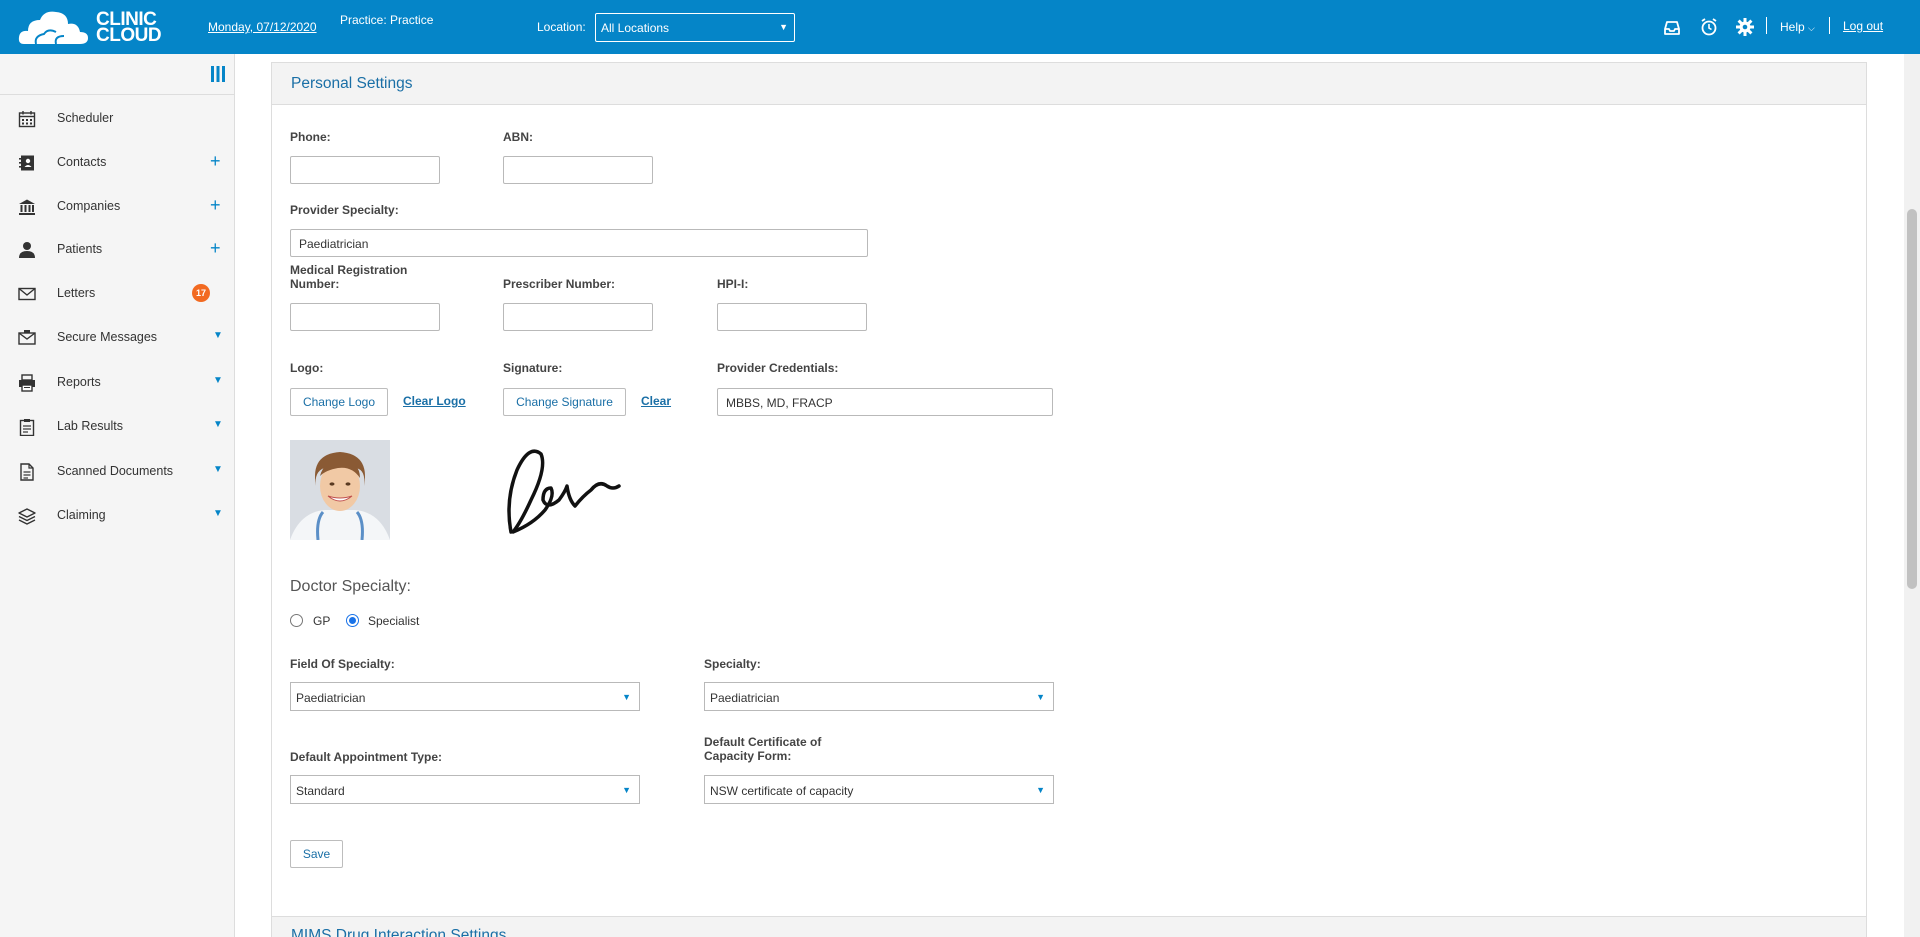 The height and width of the screenshot is (937, 1920). Describe the element at coordinates (465, 696) in the screenshot. I see `field-of-specialty-select: Paediatrician ▼` at that location.